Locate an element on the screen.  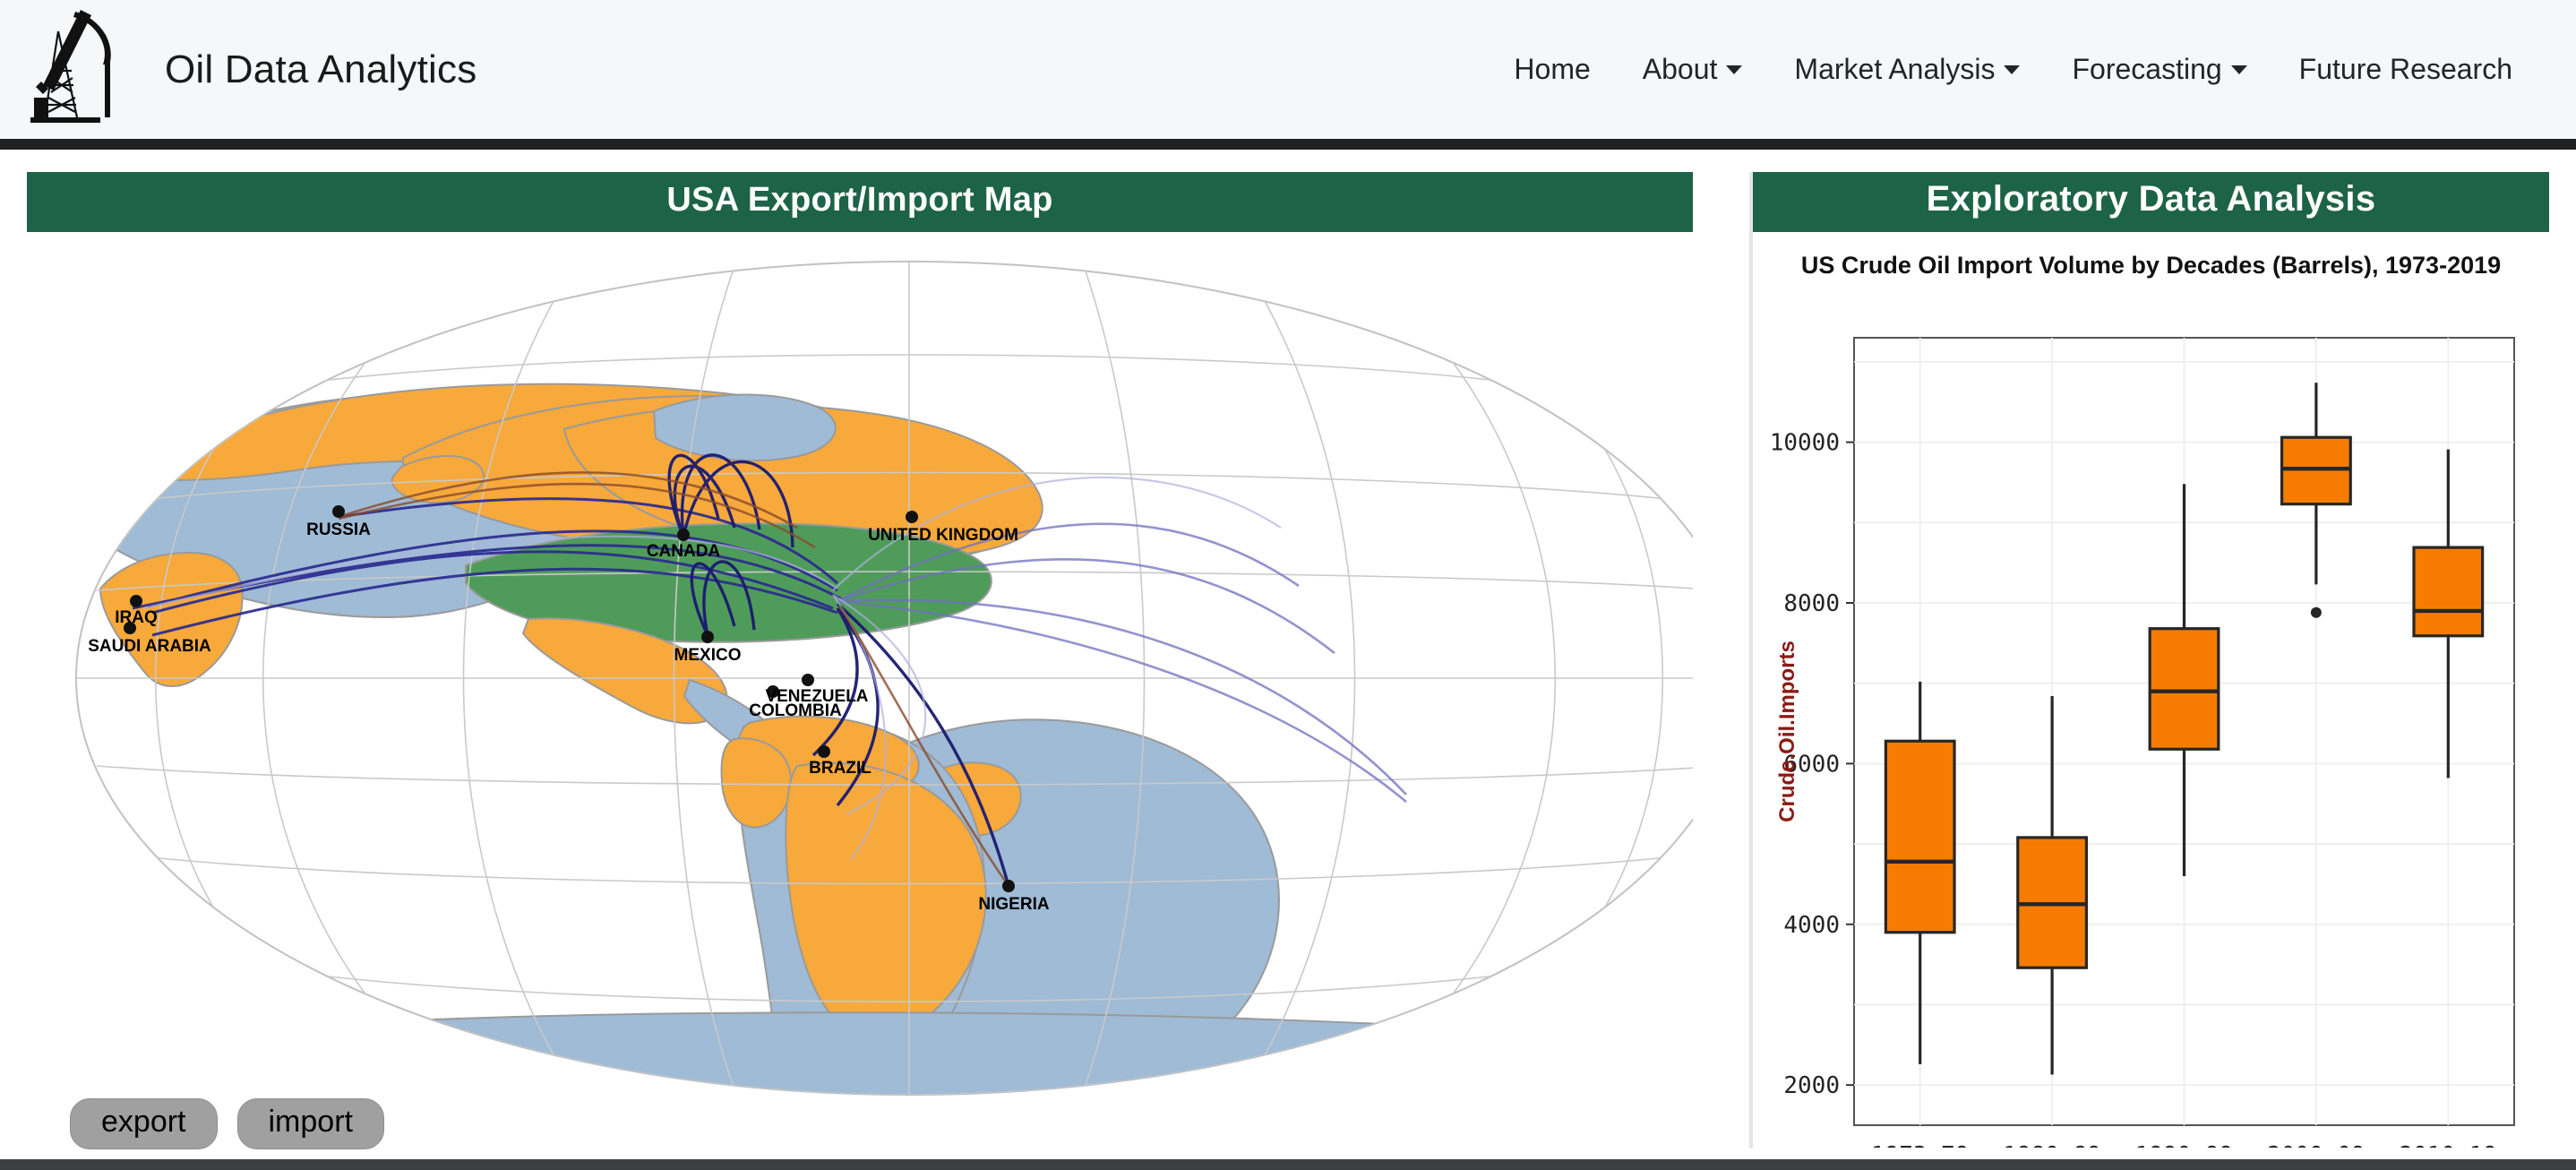
y-tick-label: 2000 is located at coordinates (1811, 1086).